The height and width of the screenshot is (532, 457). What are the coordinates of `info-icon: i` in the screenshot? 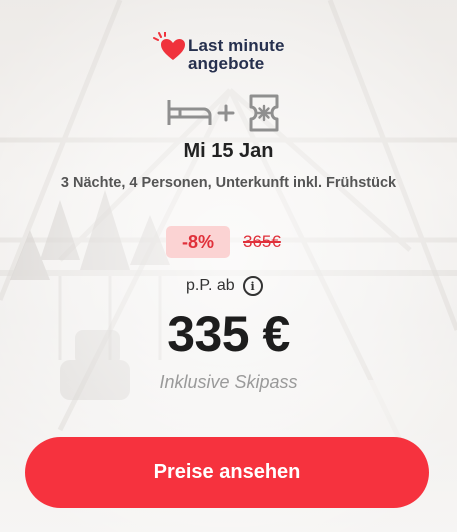 It's located at (252, 286).